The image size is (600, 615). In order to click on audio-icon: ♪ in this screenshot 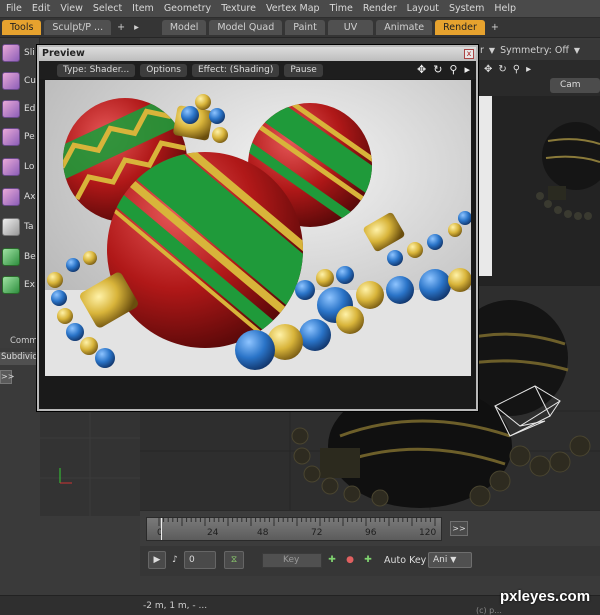, I will do `click(175, 560)`.